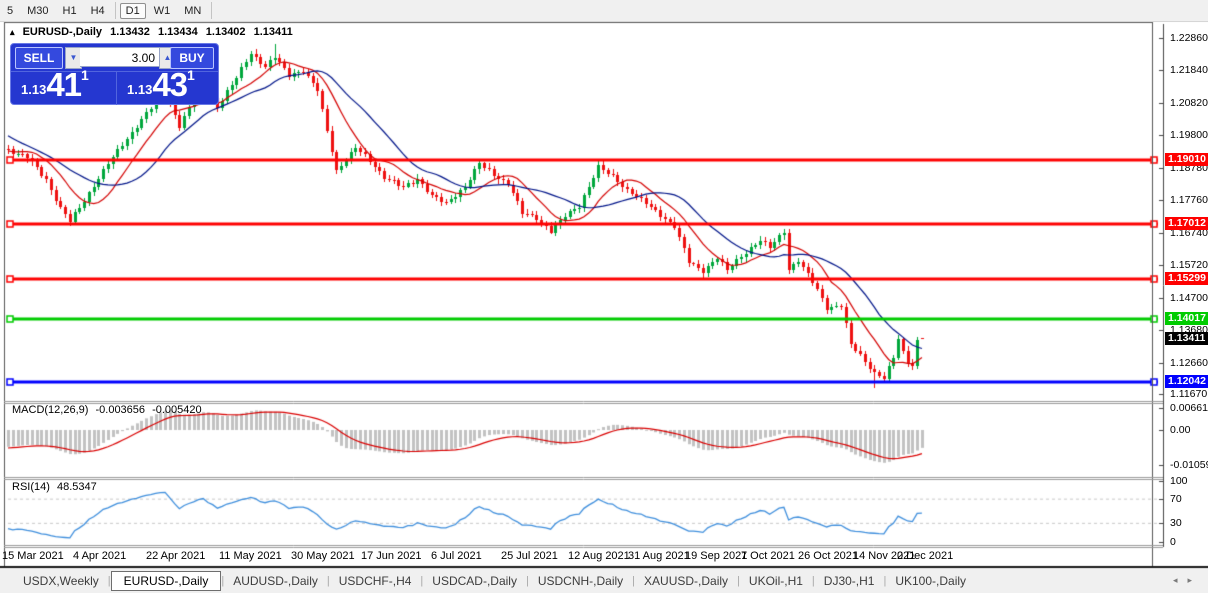  I want to click on chart-tab-usdchf-h4: USDCHF-,H4, so click(375, 581).